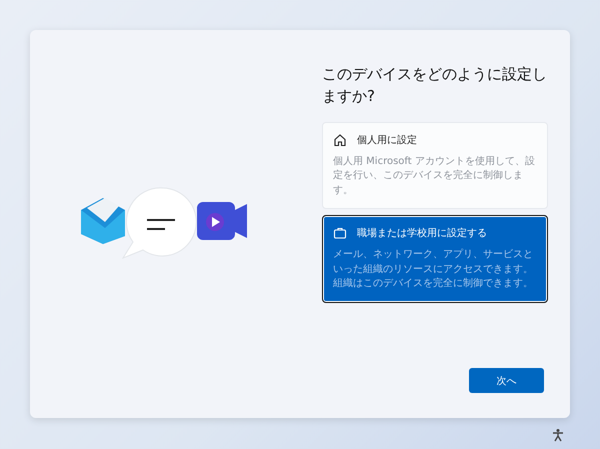 Image resolution: width=600 pixels, height=449 pixels. I want to click on option-description: メール、ネットワーク、アプリ、サービスといった組織のリソースにアクセスできます。組織はこのデバイスを完全に制御できます。, so click(433, 269).